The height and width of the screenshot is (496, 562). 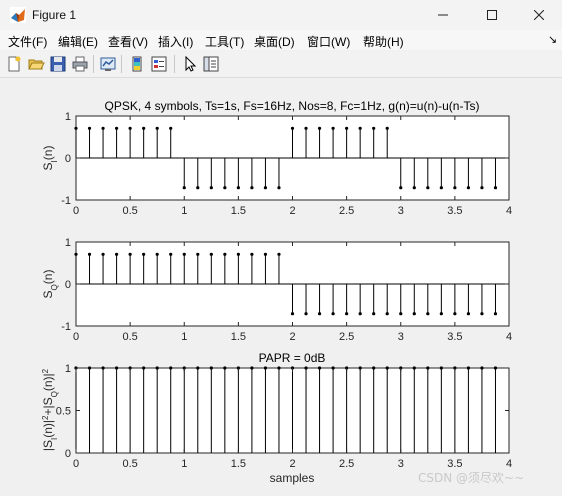 What do you see at coordinates (128, 41) in the screenshot?
I see `menu-view: 查看(V)` at bounding box center [128, 41].